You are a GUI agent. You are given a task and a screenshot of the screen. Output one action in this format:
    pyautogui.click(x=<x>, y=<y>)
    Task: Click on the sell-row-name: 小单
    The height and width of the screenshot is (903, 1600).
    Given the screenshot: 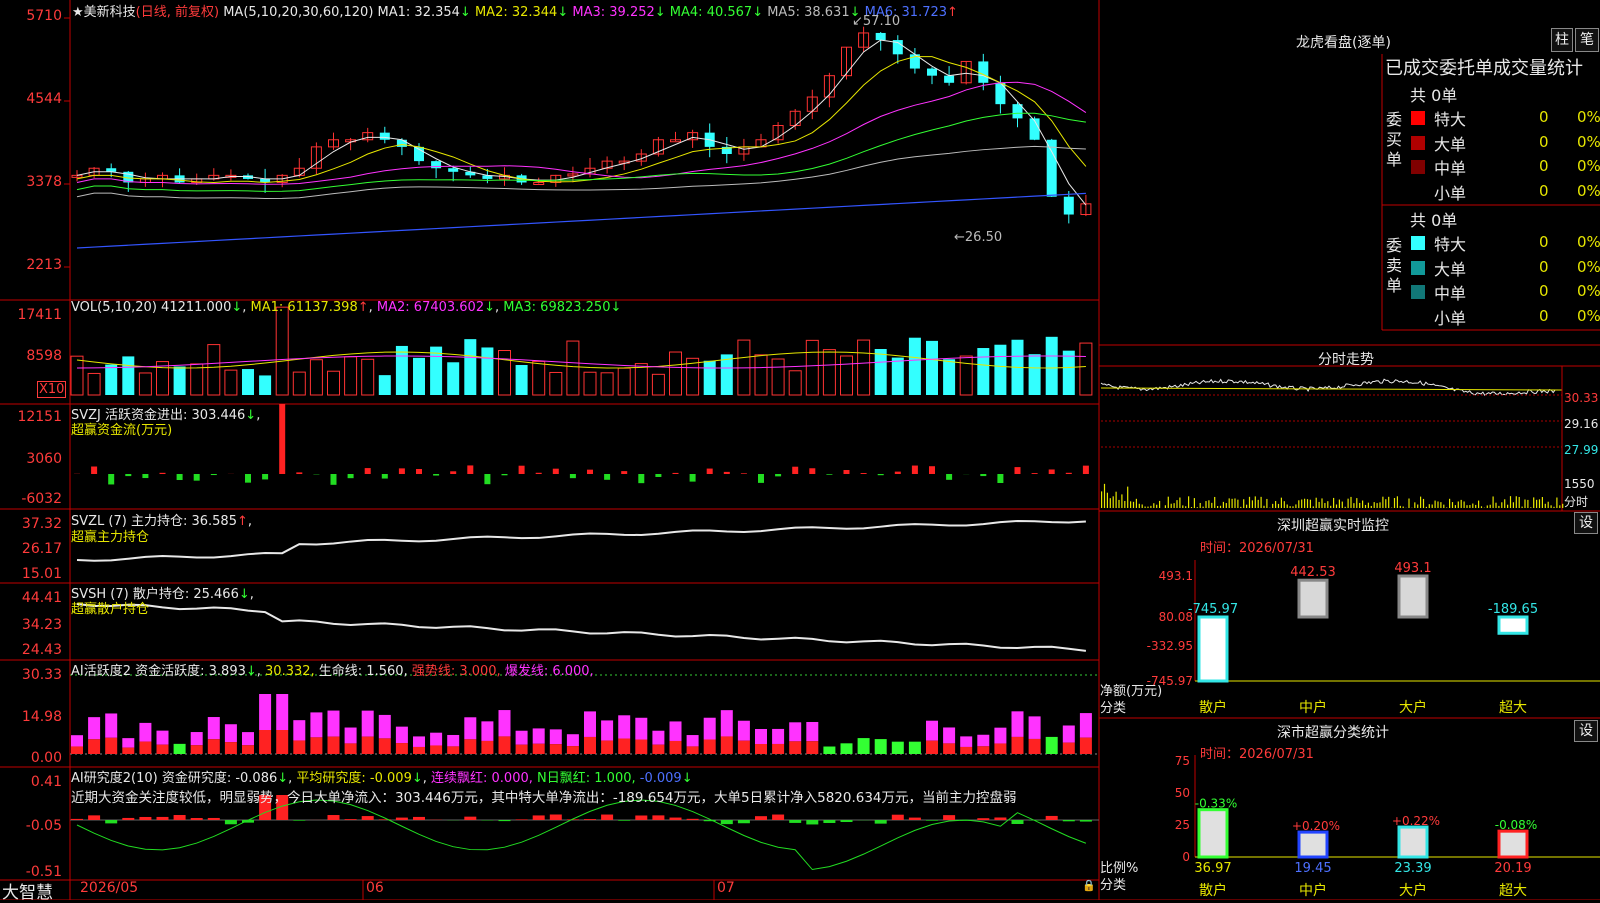 What is the action you would take?
    pyautogui.click(x=1450, y=317)
    